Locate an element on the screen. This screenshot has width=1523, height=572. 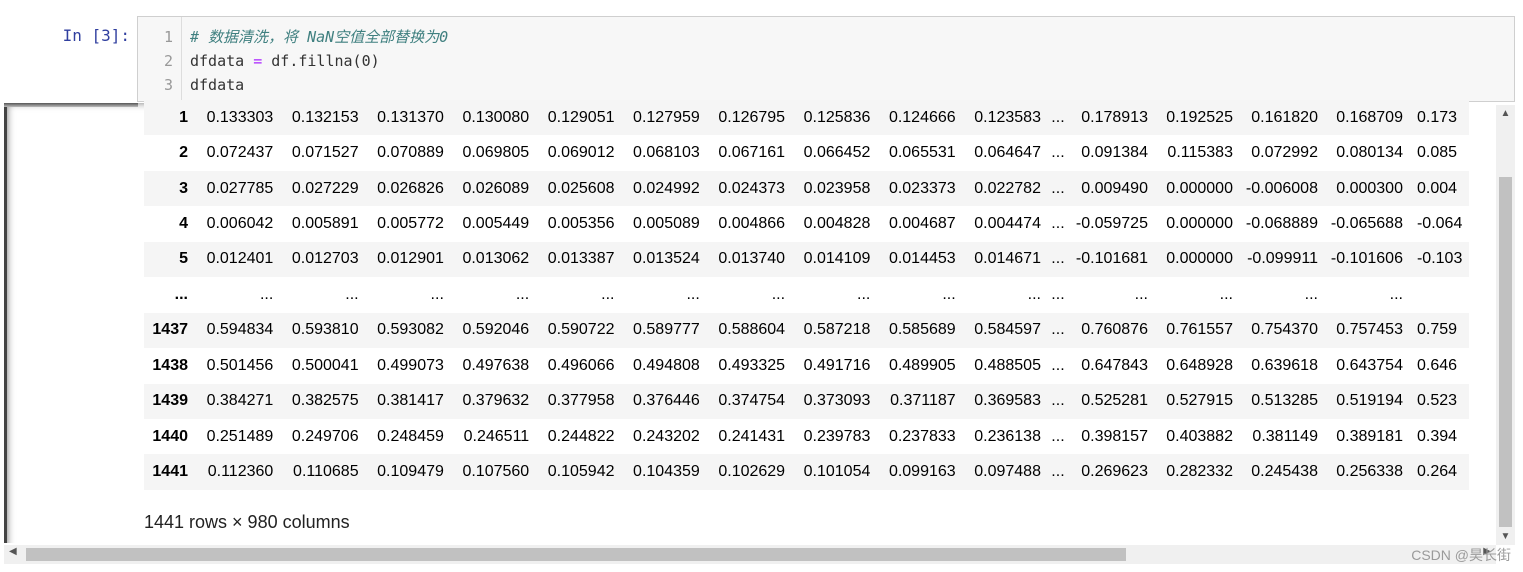
table-cell: 0.013740 is located at coordinates (752, 259).